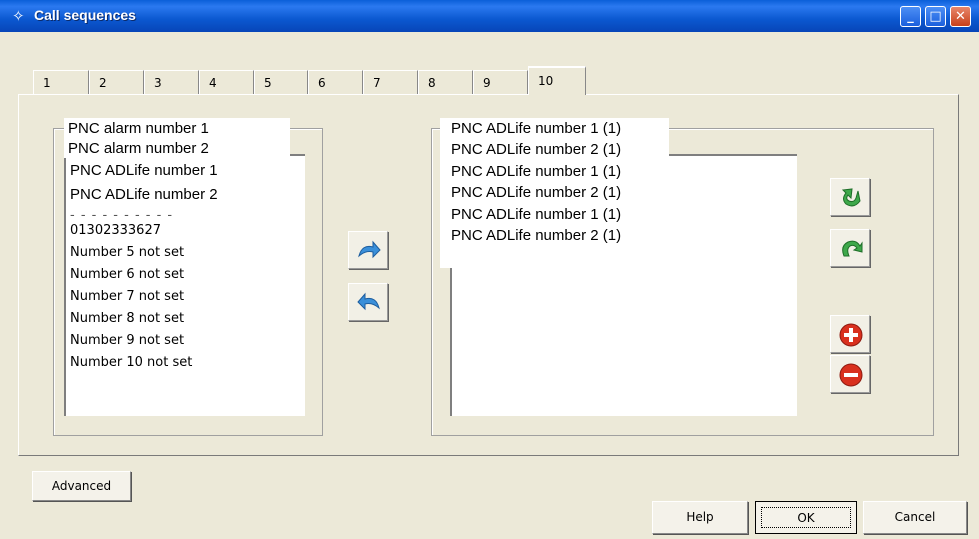 The width and height of the screenshot is (979, 539). What do you see at coordinates (144, 194) in the screenshot?
I see `list-item: PNC ADLife number 2` at bounding box center [144, 194].